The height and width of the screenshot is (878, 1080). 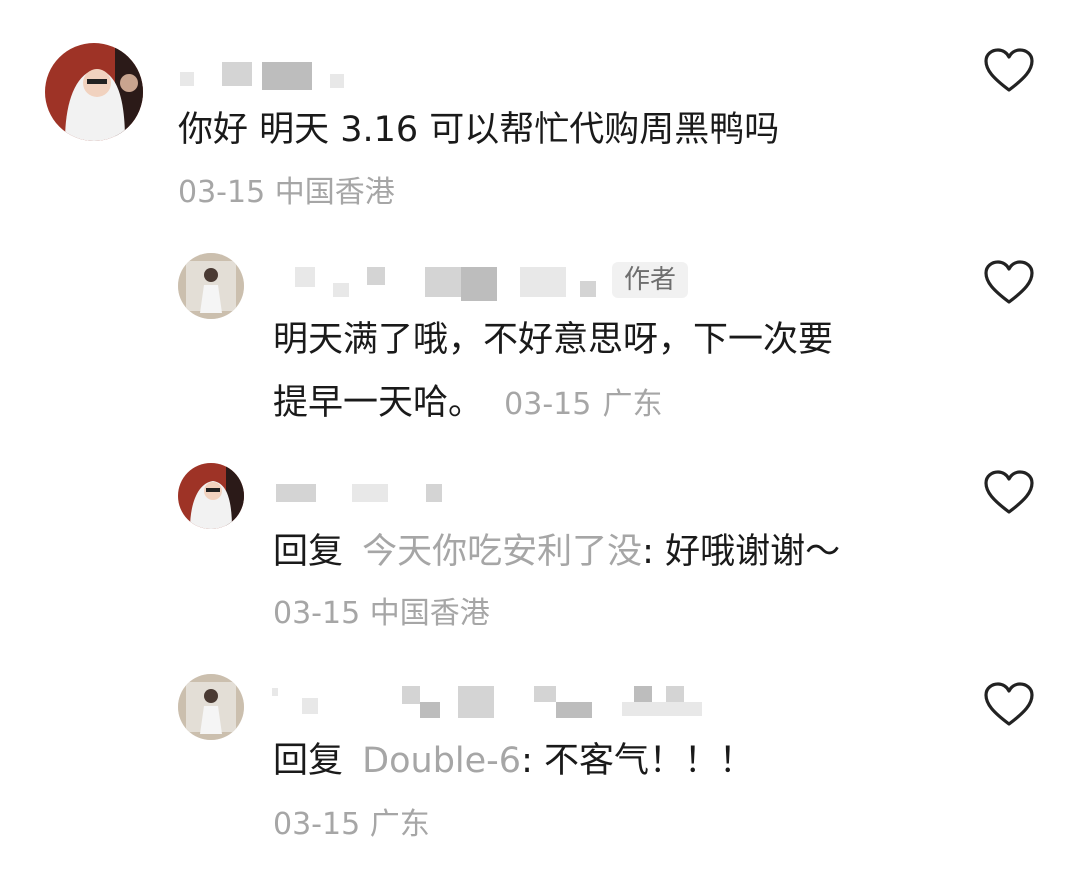 I want to click on comment-text: 回复 今天你吃安利了没: 好哦谢谢～, so click(x=556, y=552).